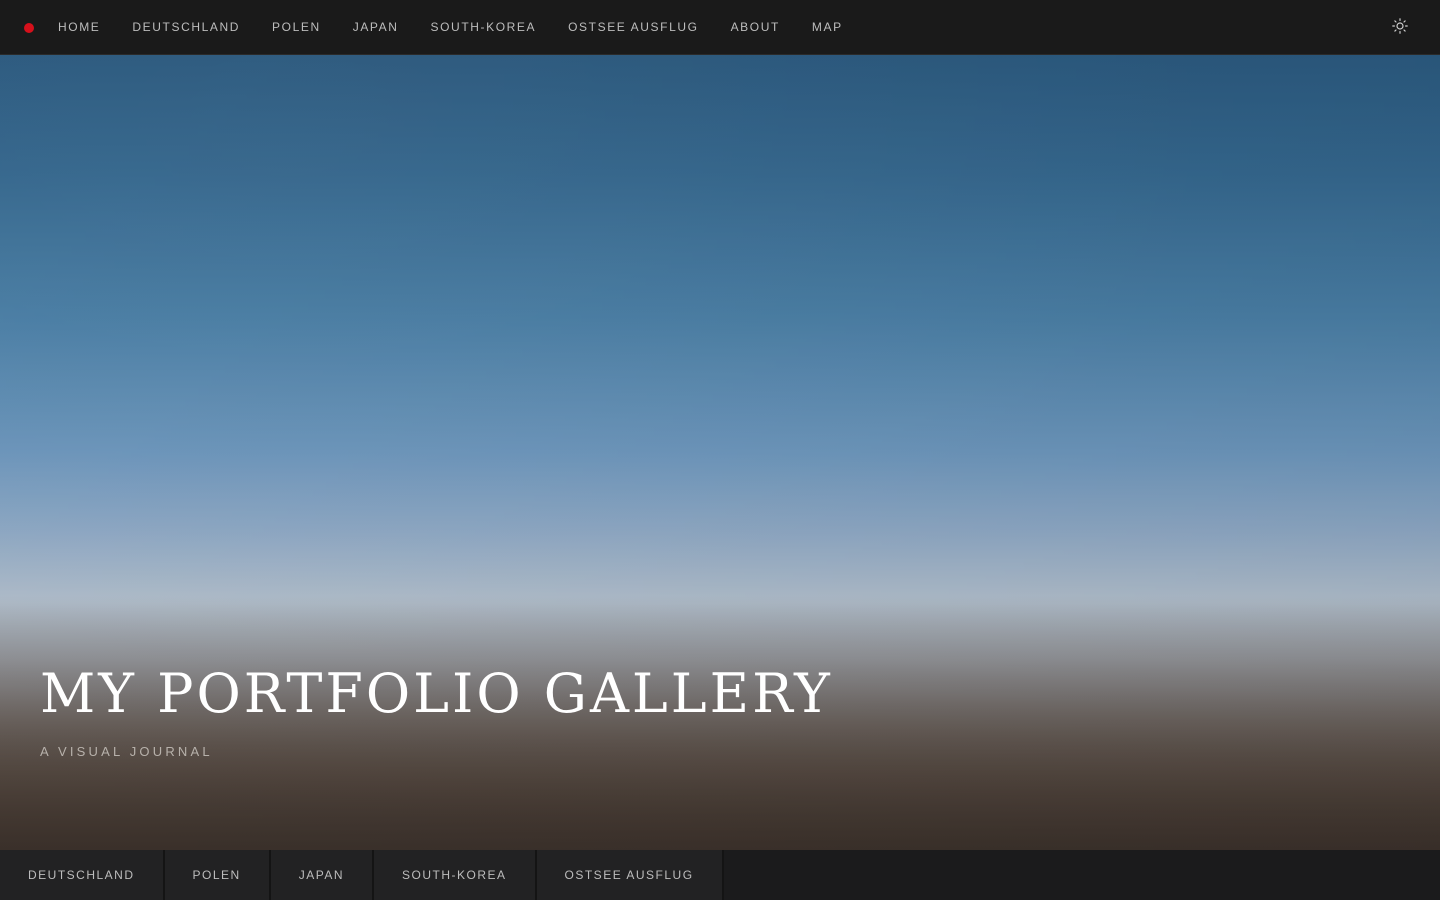 The width and height of the screenshot is (1440, 900). Describe the element at coordinates (296, 27) in the screenshot. I see `nav-polen-link: POLEN` at that location.